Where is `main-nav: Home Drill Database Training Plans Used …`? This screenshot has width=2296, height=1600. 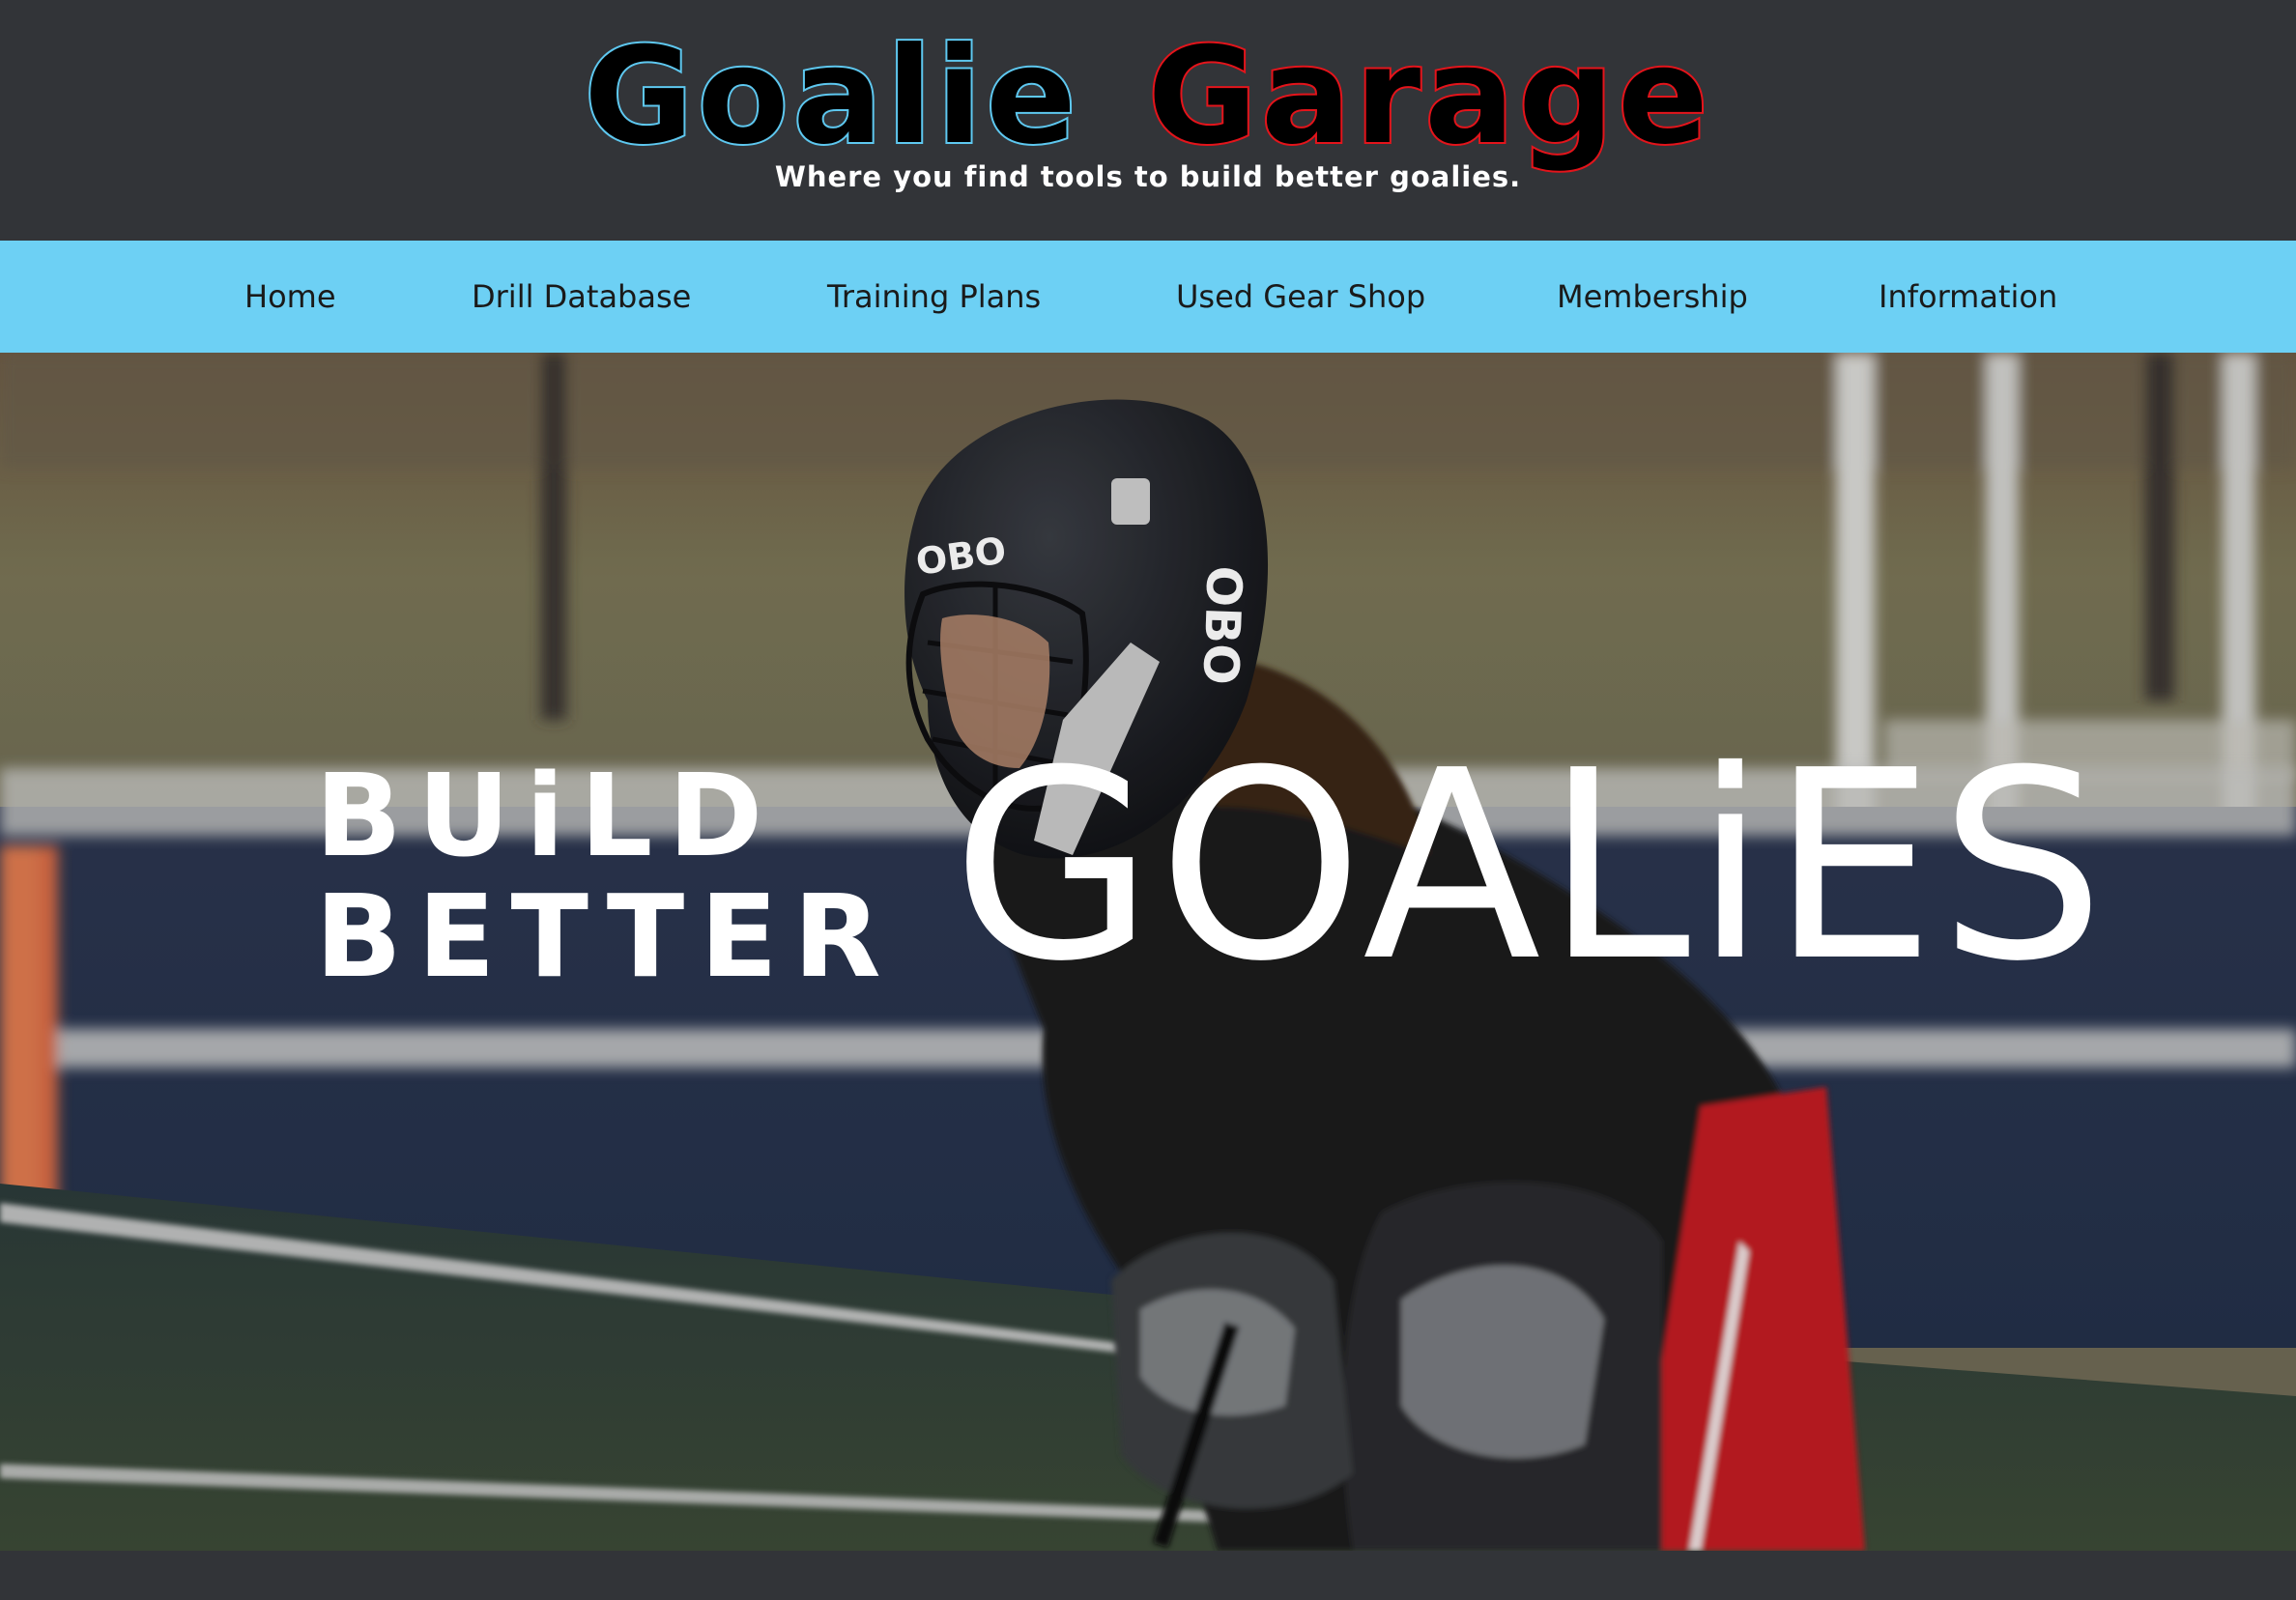 main-nav: Home Drill Database Training Plans Used … is located at coordinates (1148, 297).